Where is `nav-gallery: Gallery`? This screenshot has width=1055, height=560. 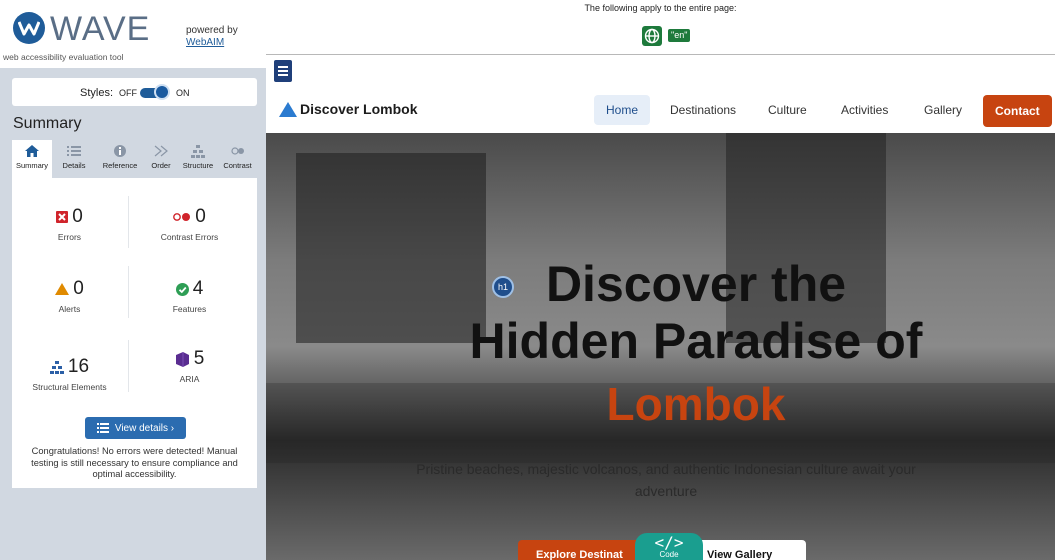
nav-gallery: Gallery is located at coordinates (943, 110).